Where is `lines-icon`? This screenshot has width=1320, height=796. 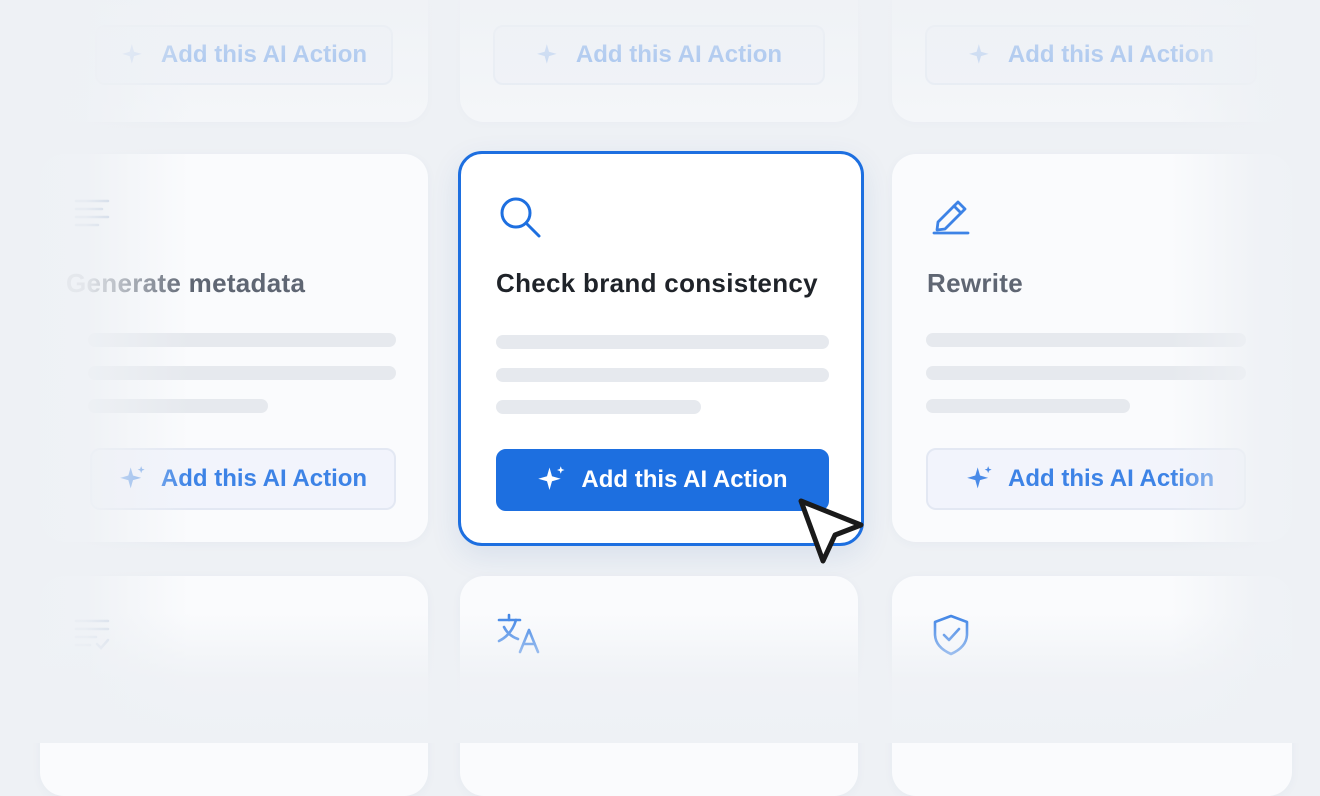
lines-icon is located at coordinates (92, 213).